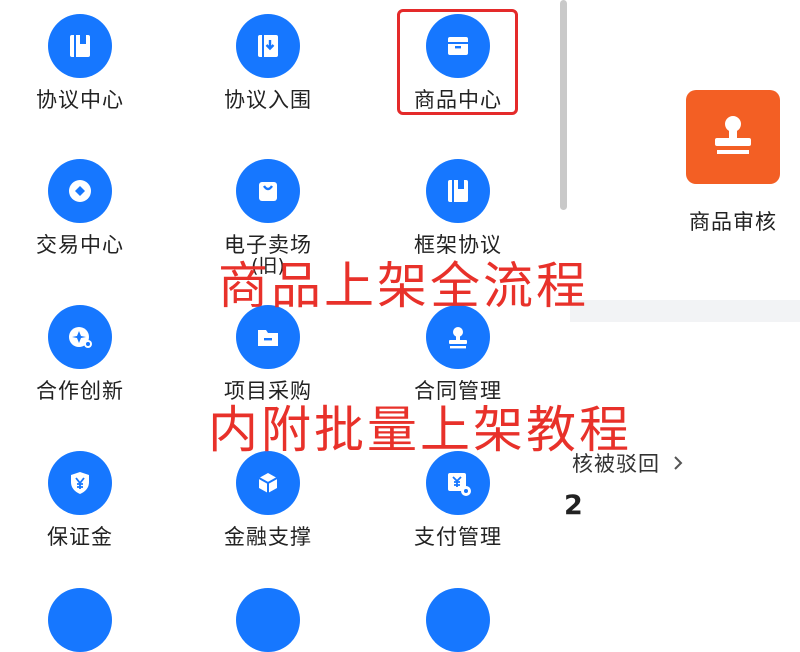 Image resolution: width=800 pixels, height=652 pixels. What do you see at coordinates (678, 465) in the screenshot?
I see `chevron-right-icon` at bounding box center [678, 465].